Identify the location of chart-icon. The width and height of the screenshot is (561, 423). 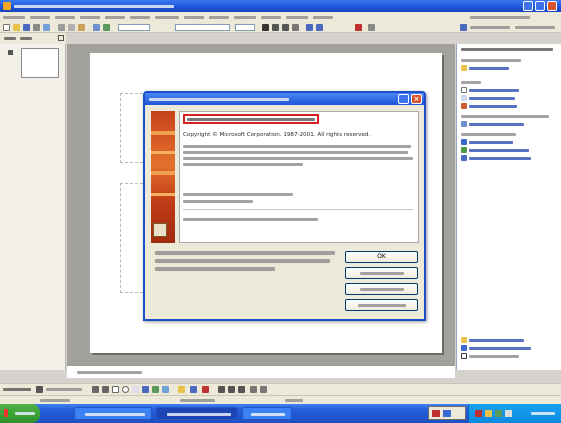
(106, 27).